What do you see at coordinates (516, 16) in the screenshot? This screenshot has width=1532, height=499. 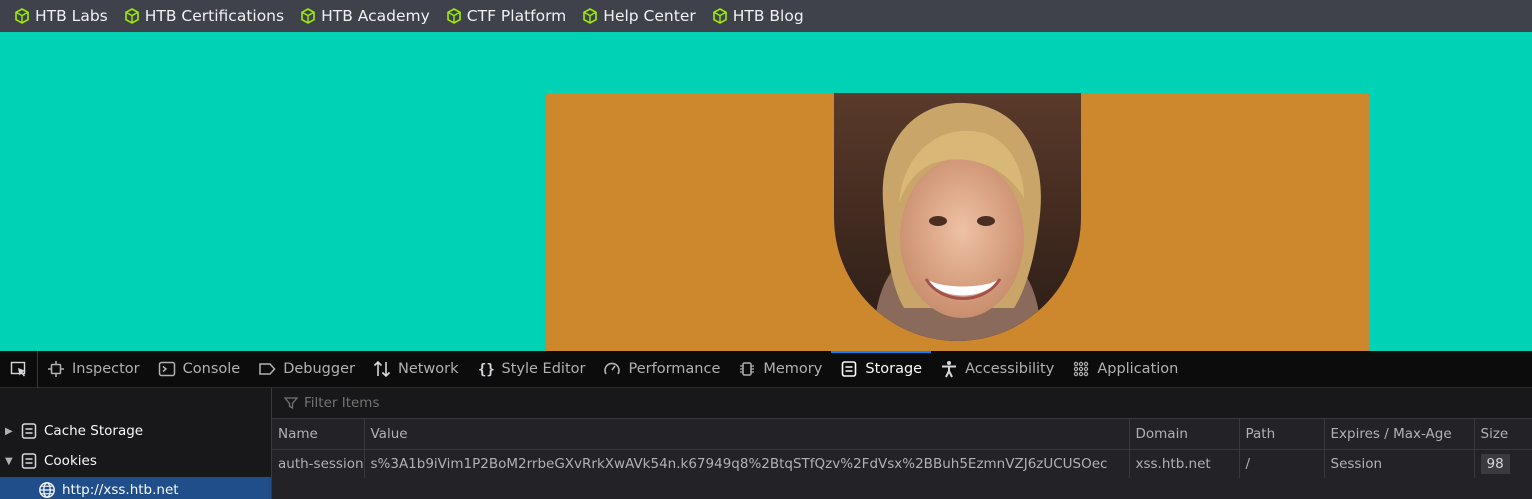 I see `bookmark-label: CTF Platform` at bounding box center [516, 16].